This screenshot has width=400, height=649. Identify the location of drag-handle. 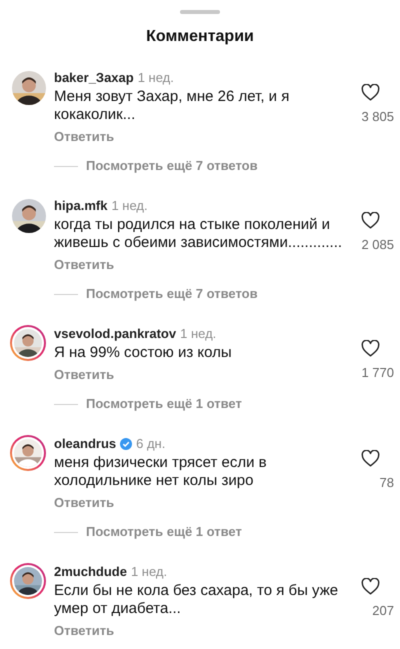
(200, 12).